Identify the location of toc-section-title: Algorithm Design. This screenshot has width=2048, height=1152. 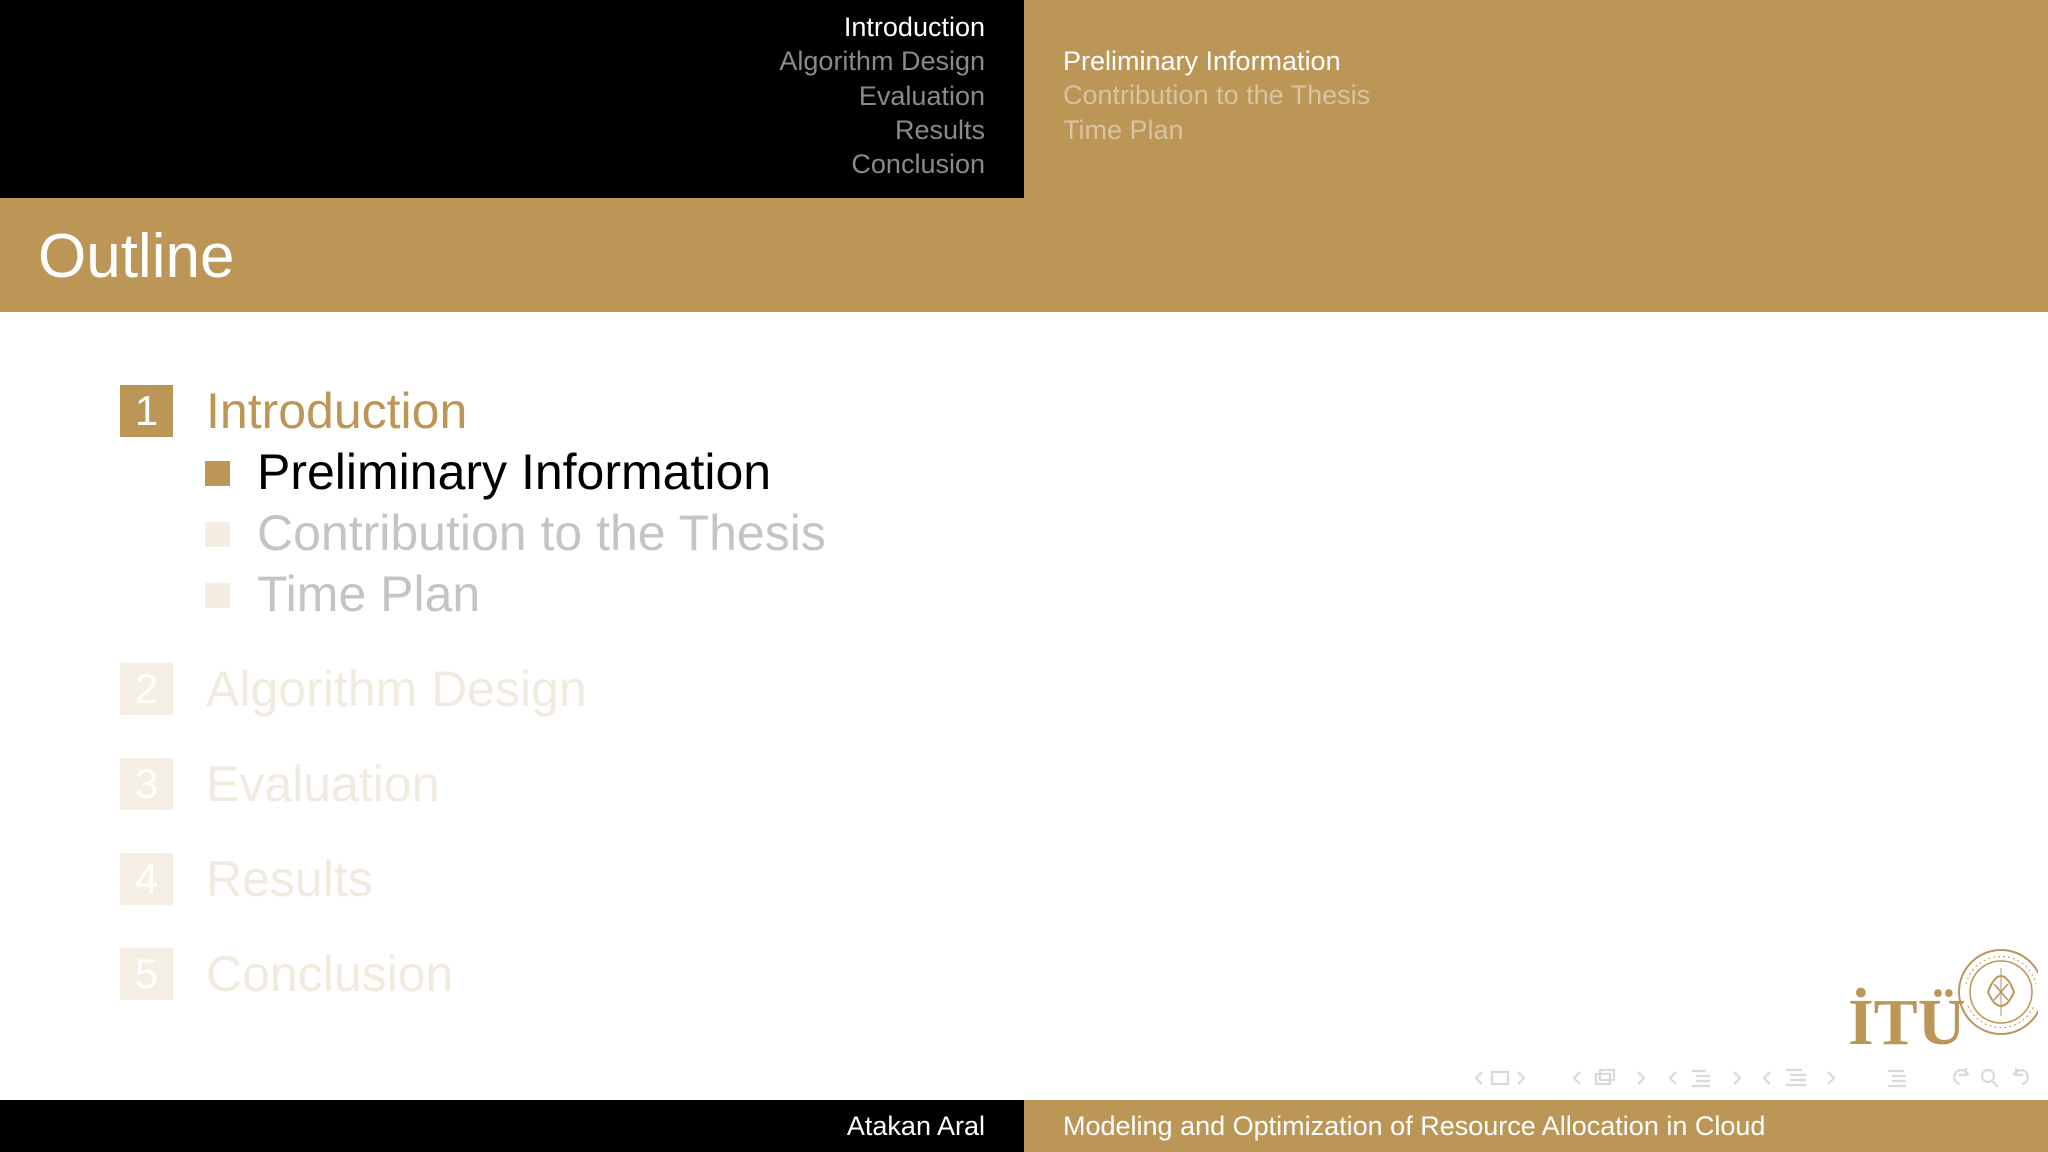
(396, 689).